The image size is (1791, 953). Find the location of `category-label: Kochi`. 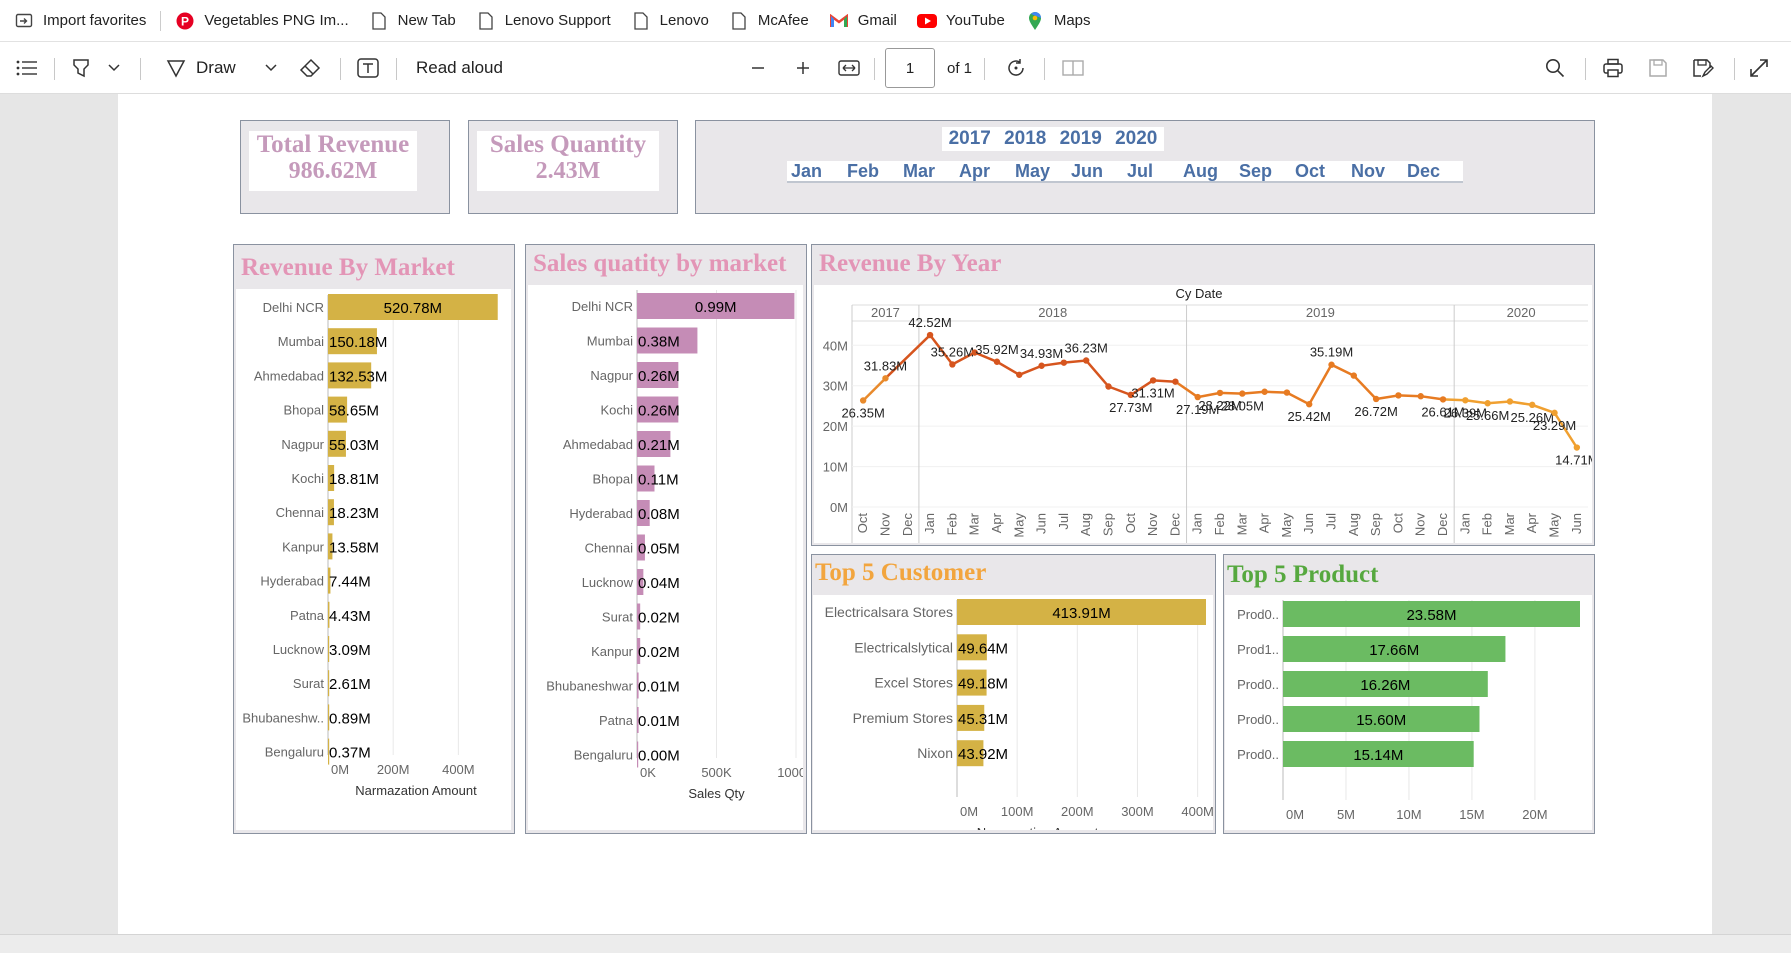

category-label: Kochi is located at coordinates (616, 410).